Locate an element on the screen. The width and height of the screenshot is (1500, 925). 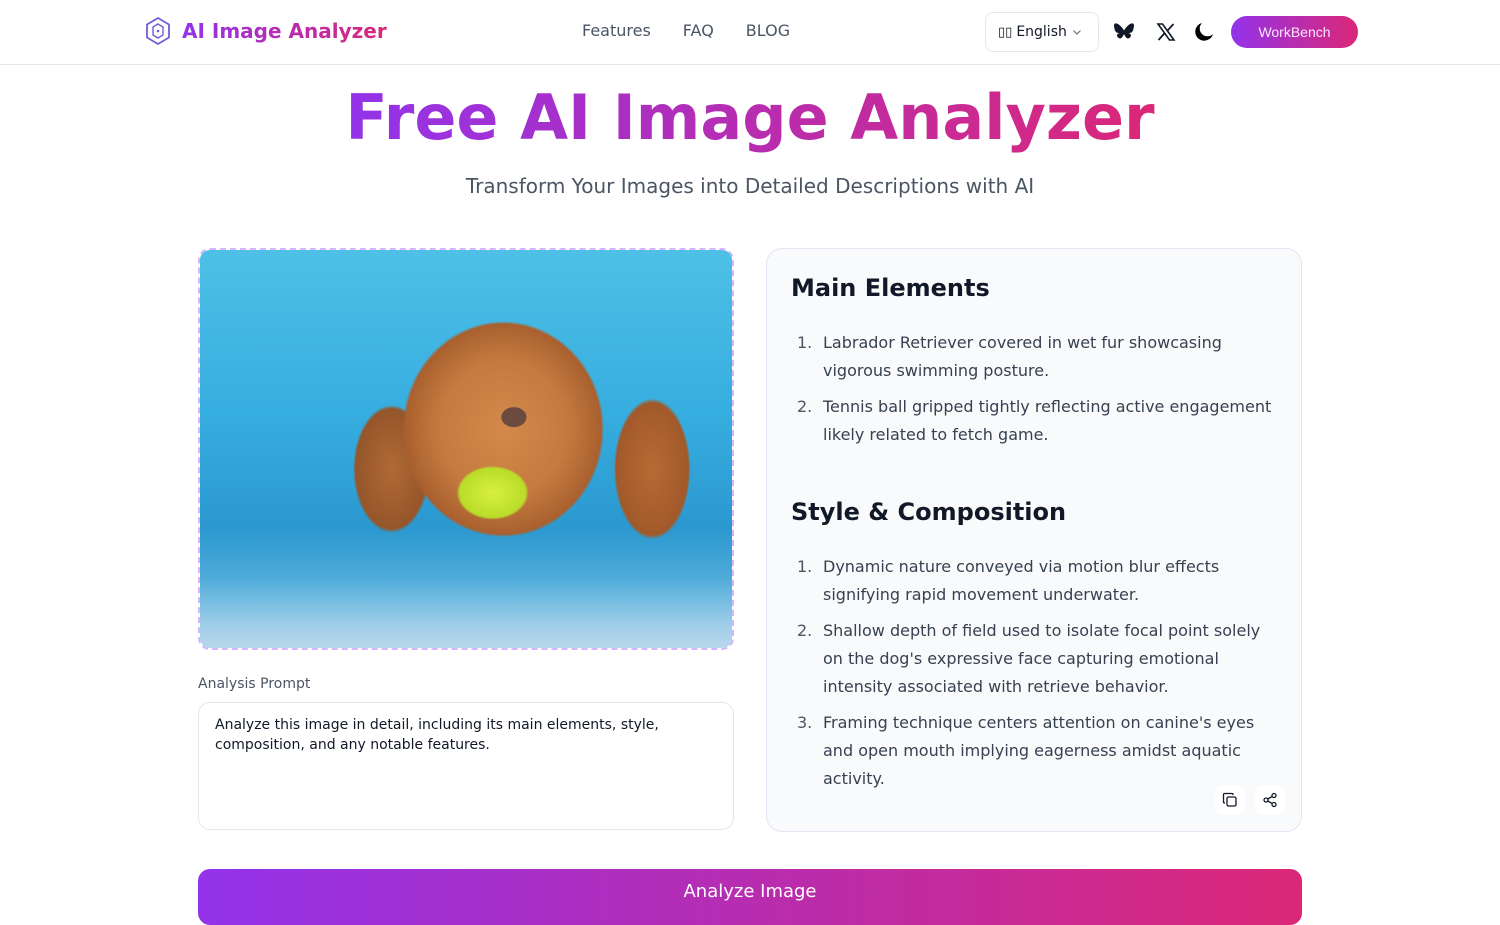
analysis-prompt-label: Analysis Prompt is located at coordinates (254, 684).